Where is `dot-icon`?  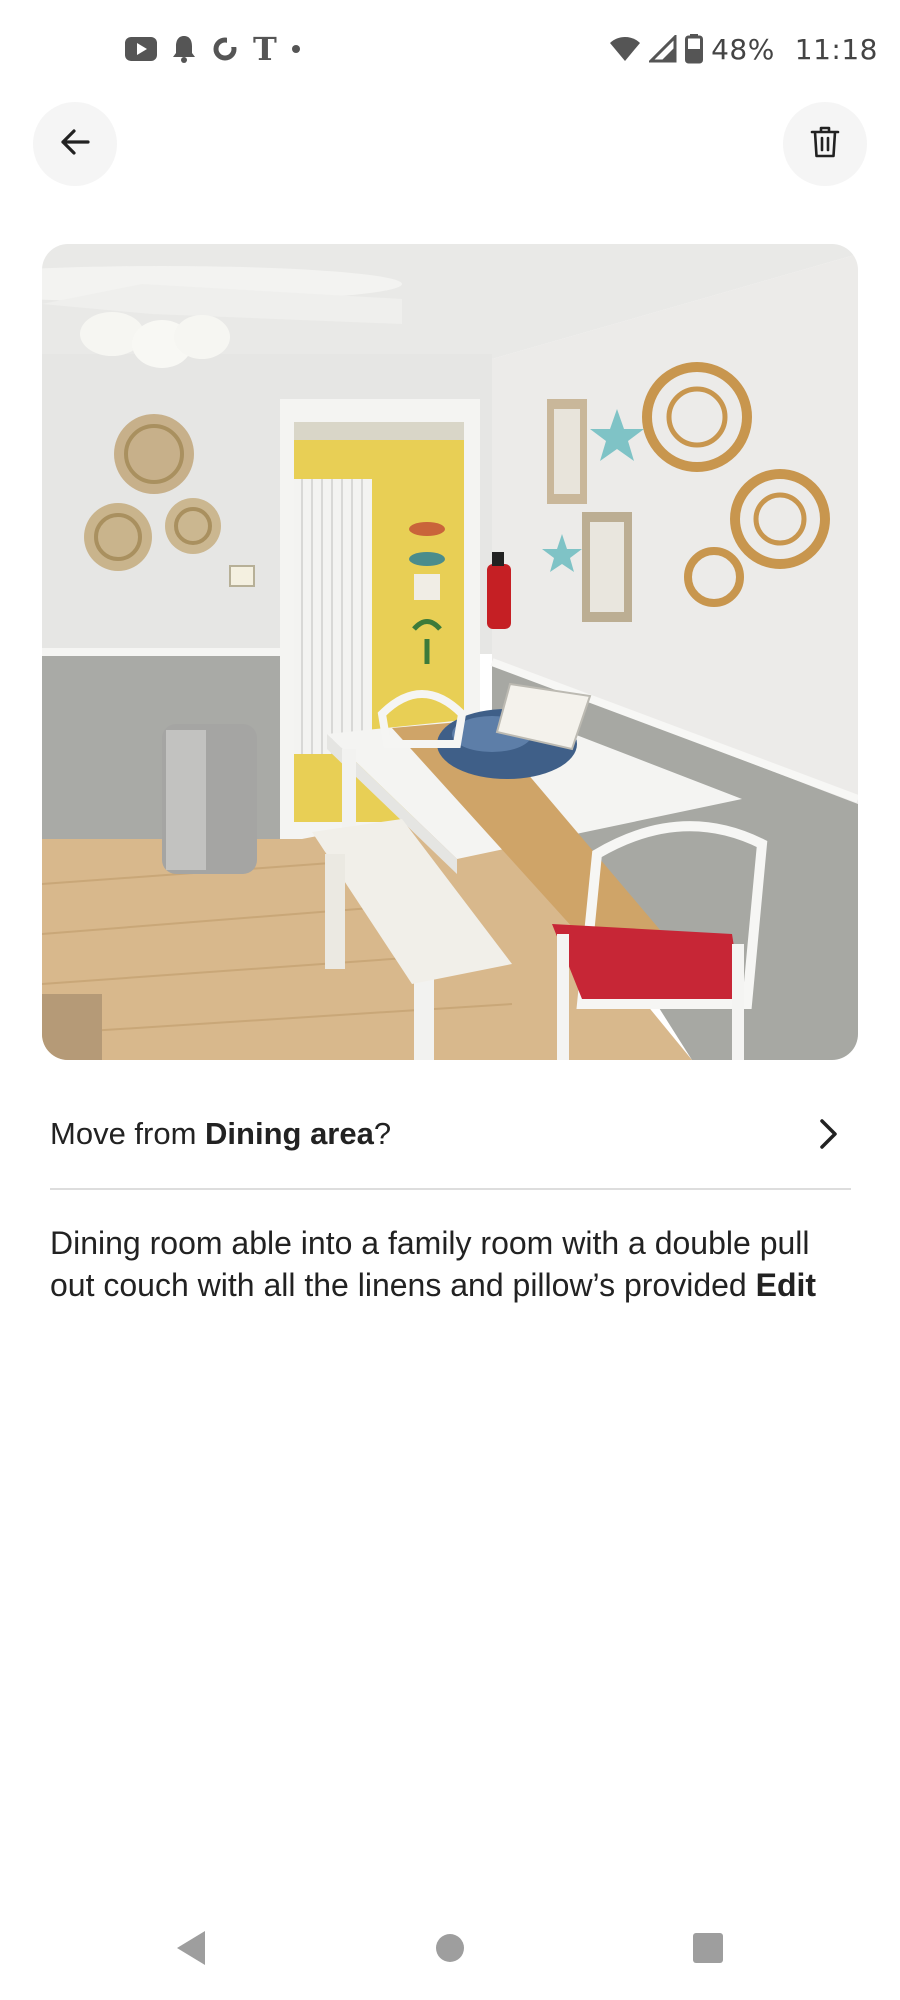 dot-icon is located at coordinates (296, 49).